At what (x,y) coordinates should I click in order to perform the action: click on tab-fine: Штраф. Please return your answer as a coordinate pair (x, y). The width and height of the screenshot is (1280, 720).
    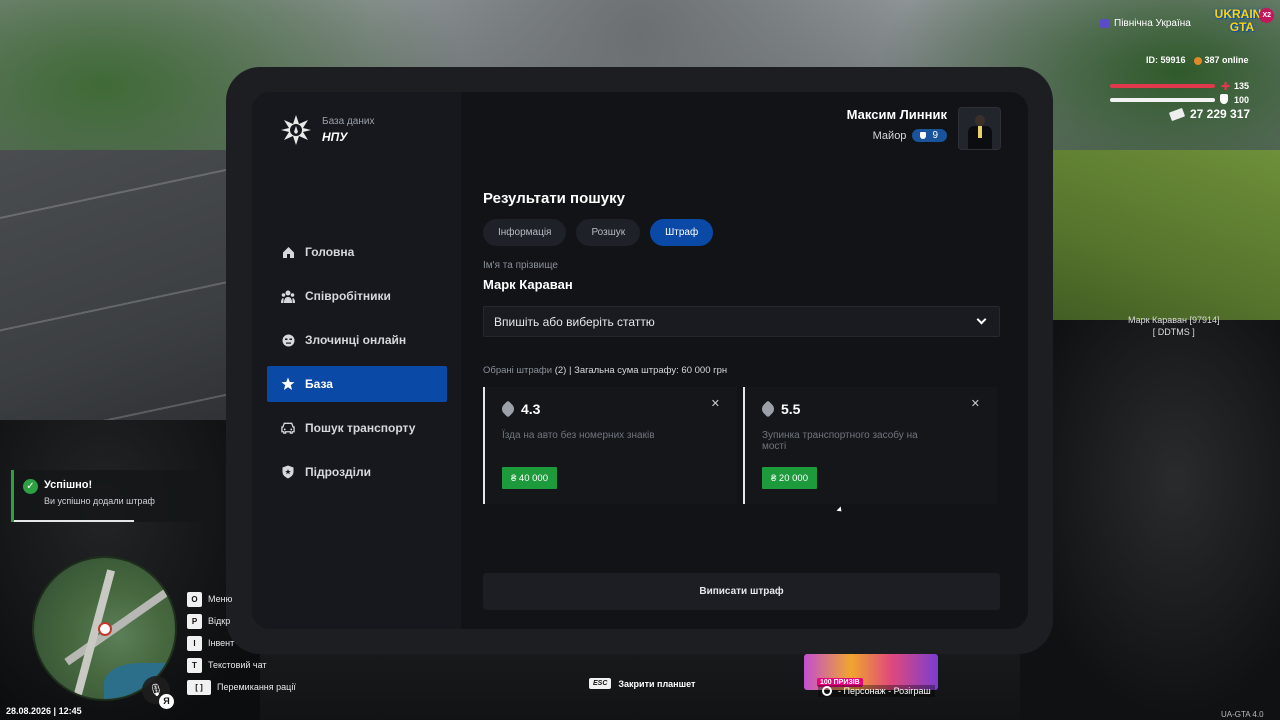
    Looking at the image, I should click on (682, 232).